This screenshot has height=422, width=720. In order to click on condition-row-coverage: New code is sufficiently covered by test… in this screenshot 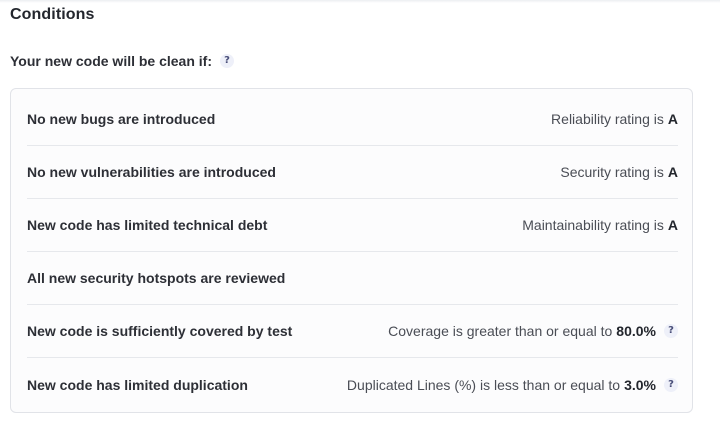, I will do `click(352, 331)`.